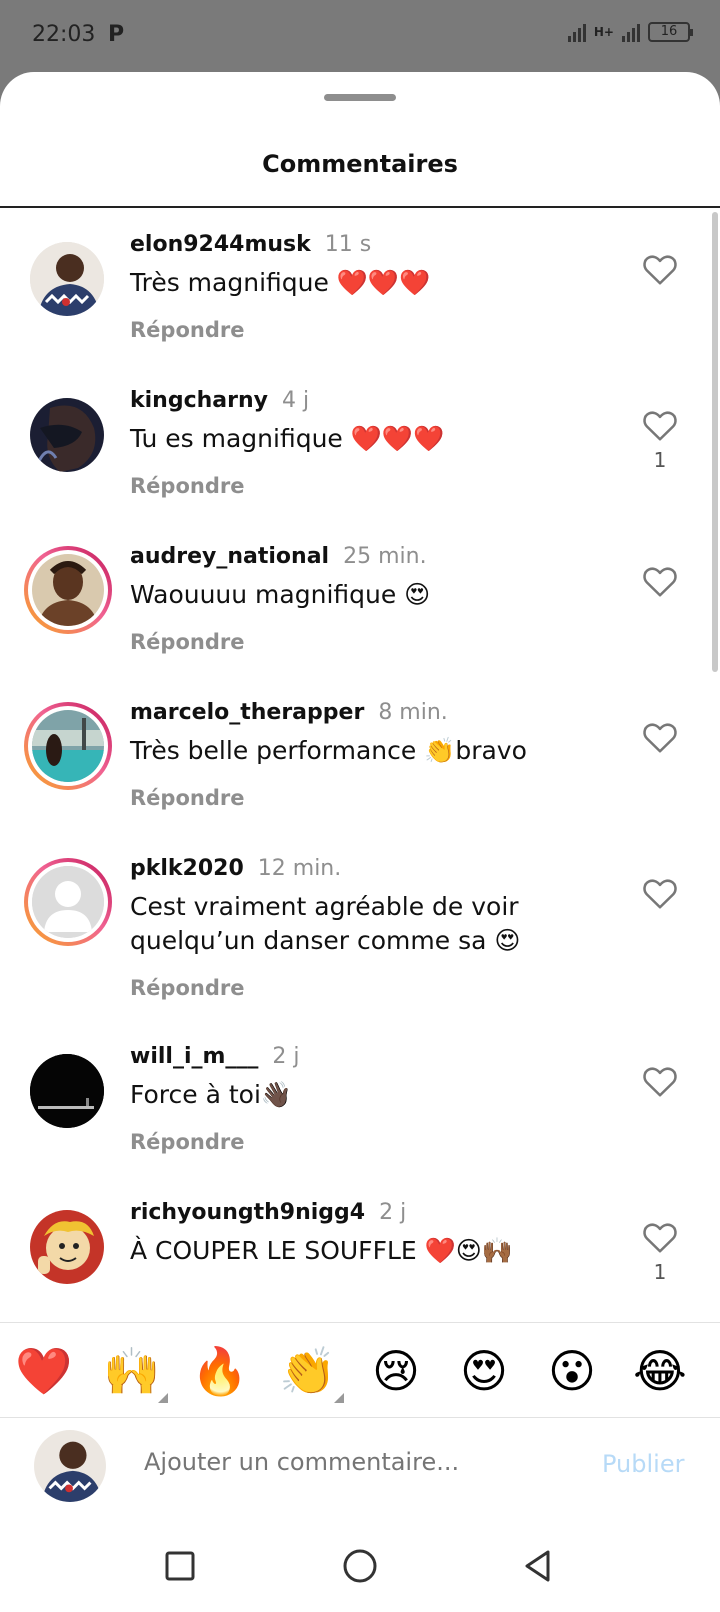 The width and height of the screenshot is (720, 1612). I want to click on username-line: elon9244musk 11 s, so click(250, 244).